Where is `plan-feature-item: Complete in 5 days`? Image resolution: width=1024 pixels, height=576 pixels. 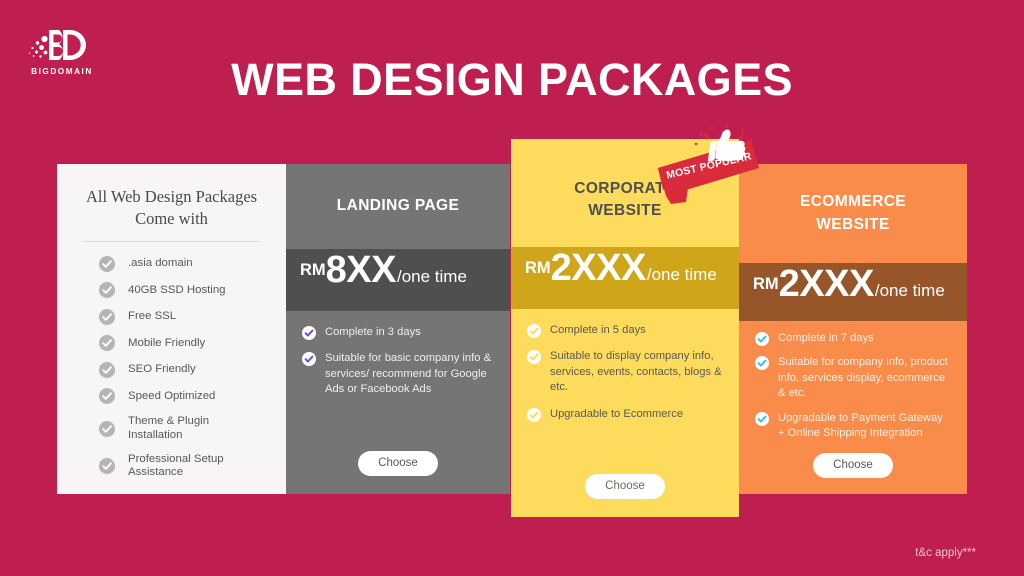 plan-feature-item: Complete in 5 days is located at coordinates (625, 330).